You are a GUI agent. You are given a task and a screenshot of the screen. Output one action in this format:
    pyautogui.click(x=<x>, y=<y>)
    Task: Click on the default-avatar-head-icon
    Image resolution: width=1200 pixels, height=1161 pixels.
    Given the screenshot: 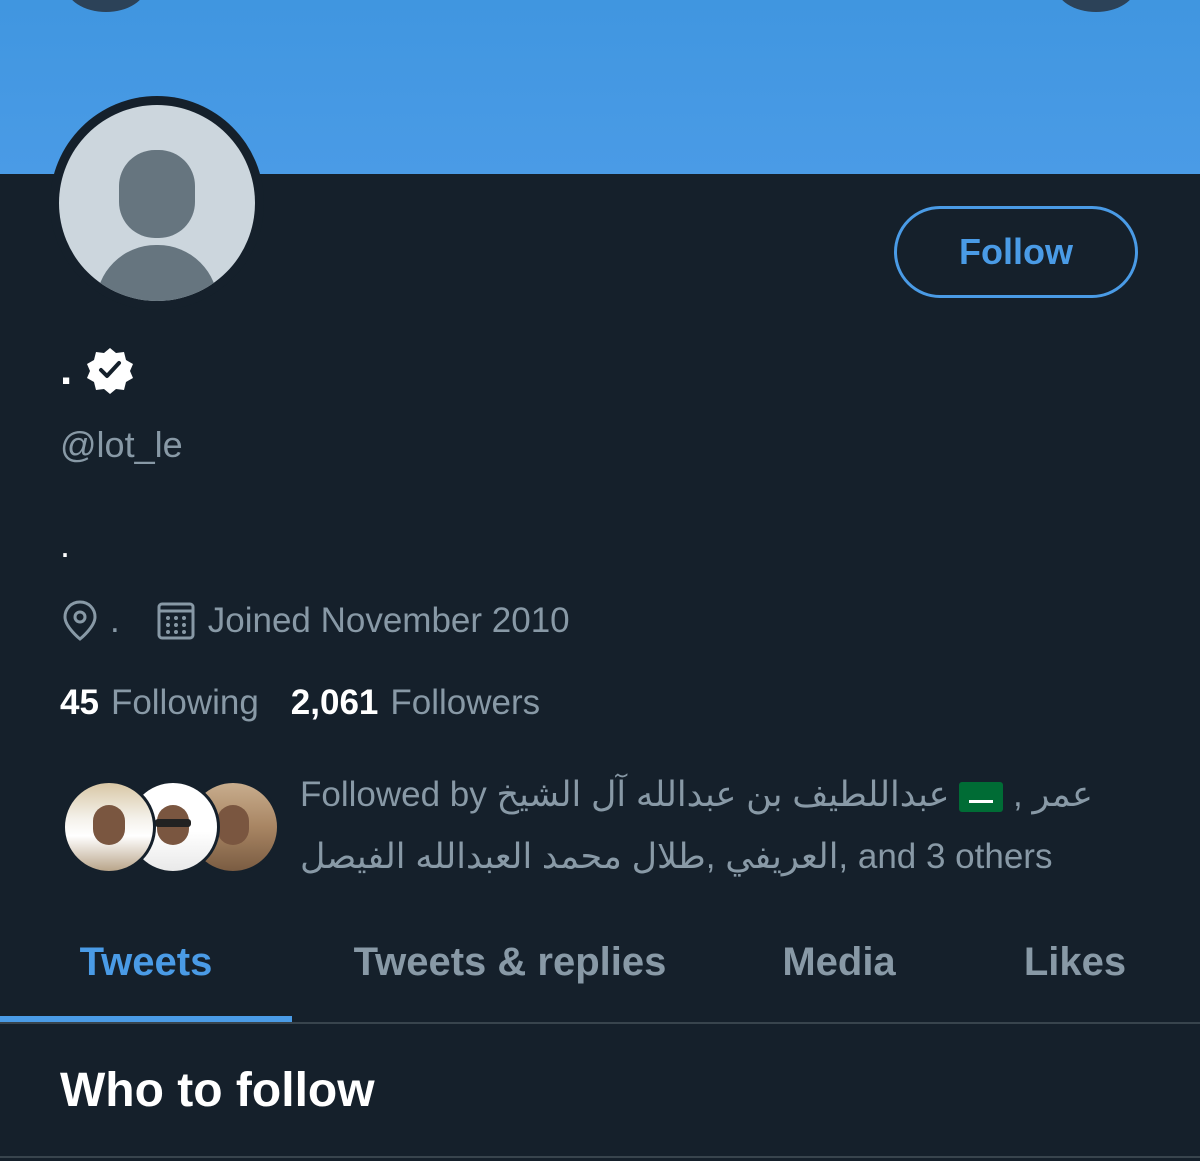 What is the action you would take?
    pyautogui.click(x=157, y=194)
    